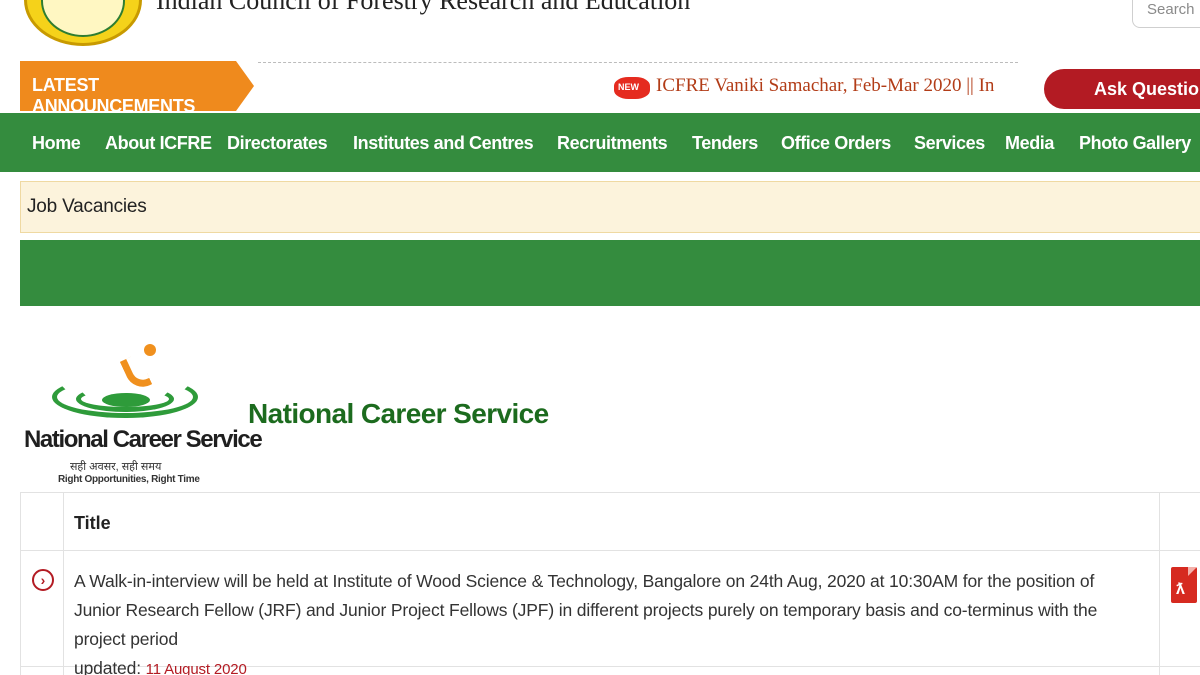 This screenshot has height=675, width=1200. What do you see at coordinates (1029, 143) in the screenshot?
I see `nav-item-media: Media` at bounding box center [1029, 143].